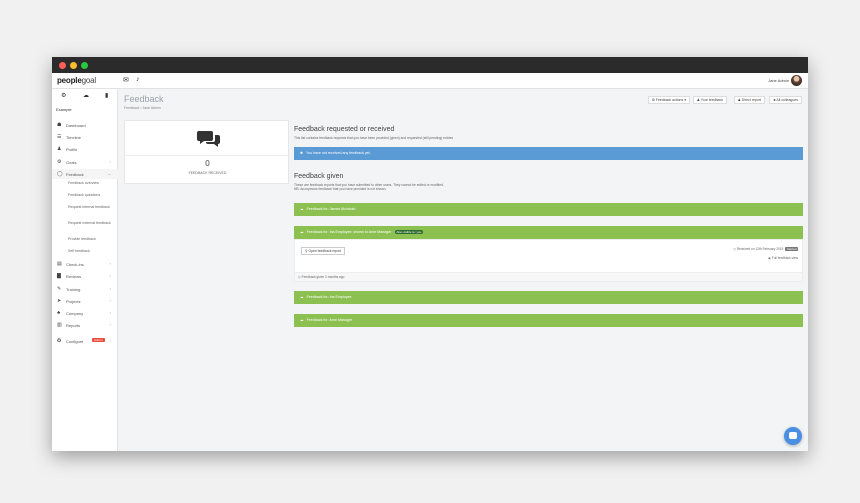 This screenshot has height=503, width=860. Describe the element at coordinates (548, 153) in the screenshot. I see `no-feedback-notice: ✱ You have not received any feedback yet.` at that location.